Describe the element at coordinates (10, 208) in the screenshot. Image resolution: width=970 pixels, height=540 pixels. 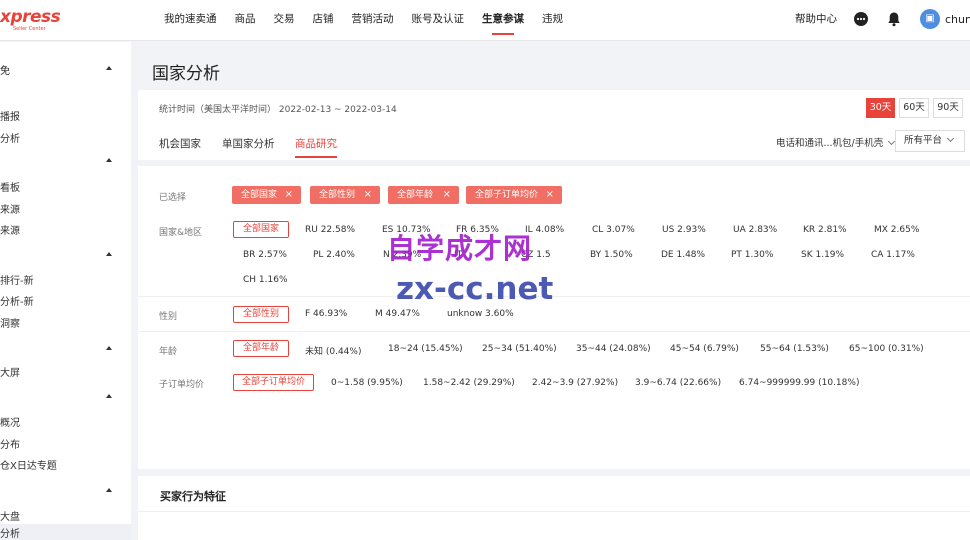
I see `sidebar-item-source-1: 来源` at that location.